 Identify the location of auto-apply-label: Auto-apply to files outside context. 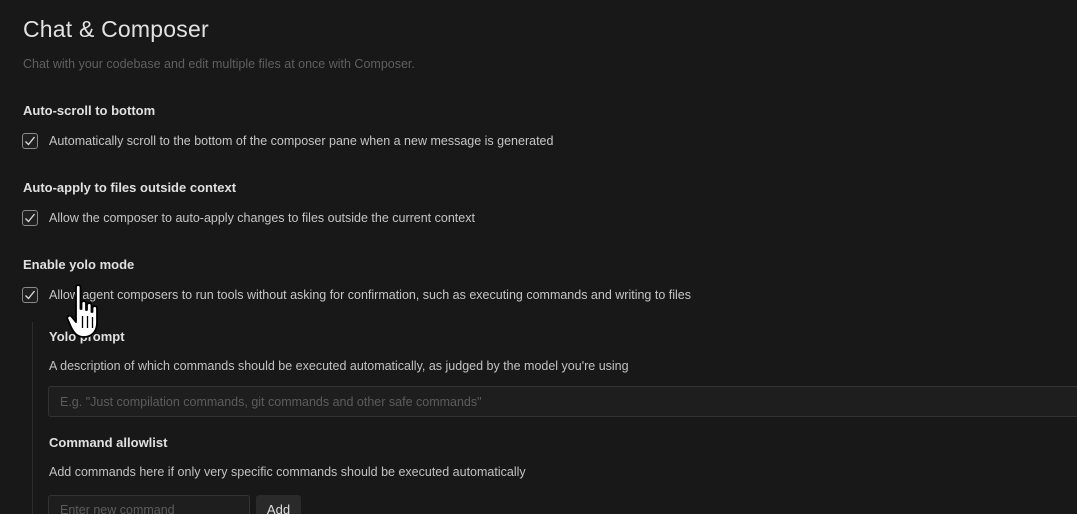
(130, 187).